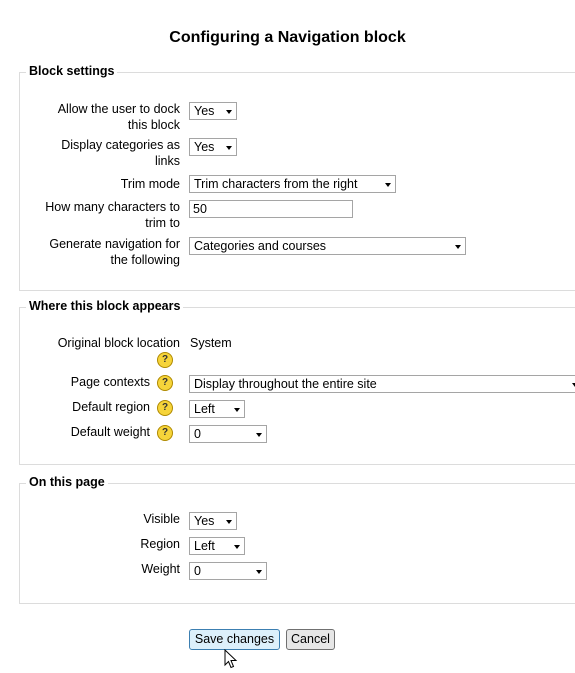 This screenshot has height=673, width=575. I want to click on generate-label-line-2: the following, so click(145, 260).